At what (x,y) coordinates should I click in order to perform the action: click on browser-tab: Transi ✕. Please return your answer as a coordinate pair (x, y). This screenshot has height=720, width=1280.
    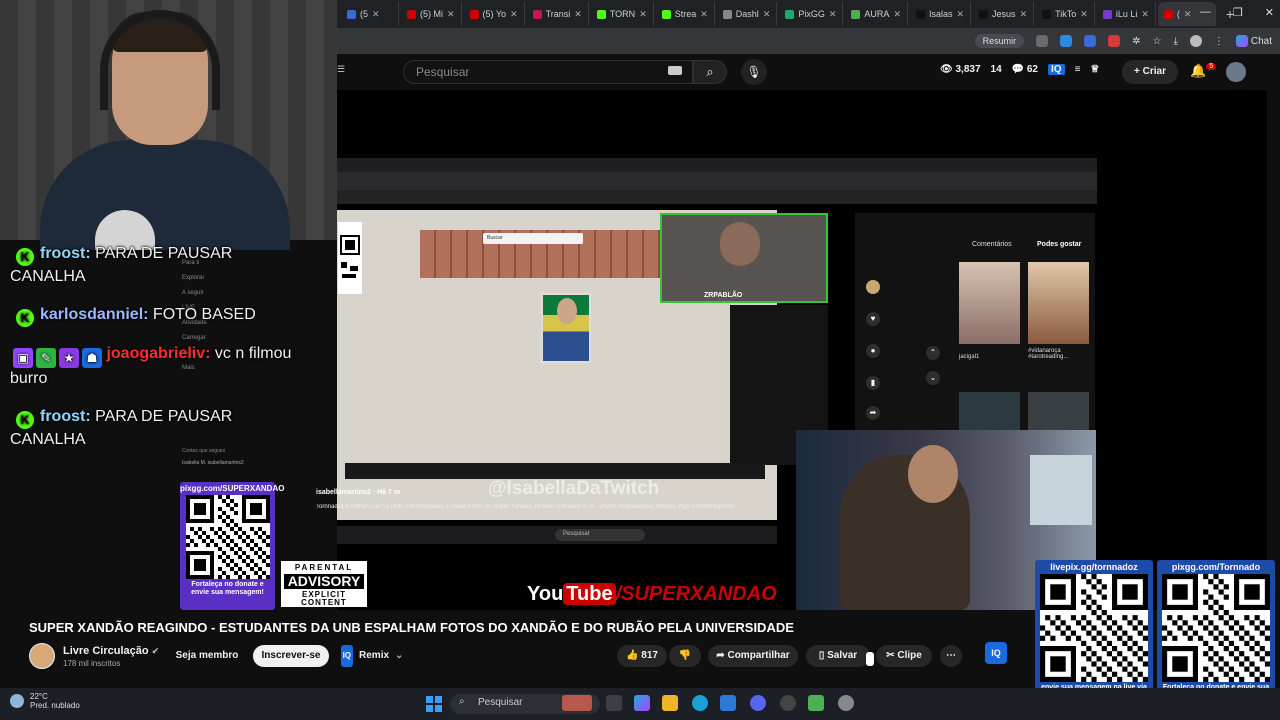
    Looking at the image, I should click on (558, 14).